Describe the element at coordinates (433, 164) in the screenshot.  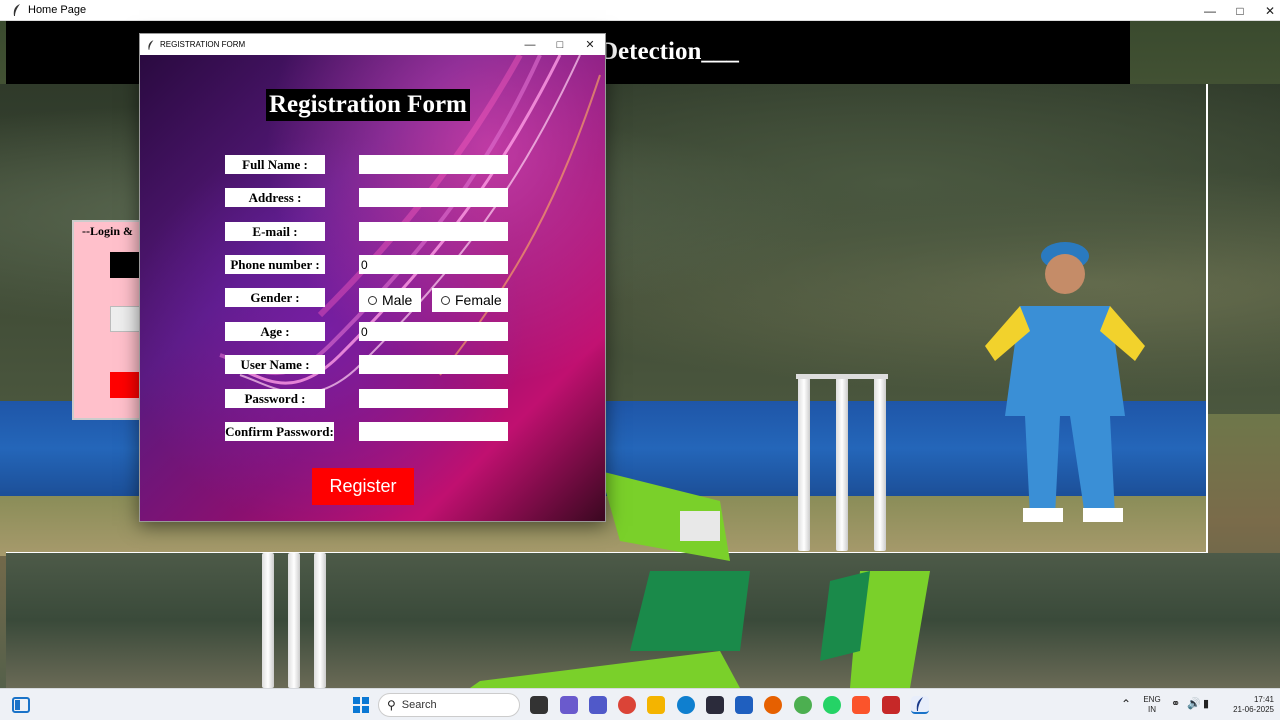
I see `fullname-input` at that location.